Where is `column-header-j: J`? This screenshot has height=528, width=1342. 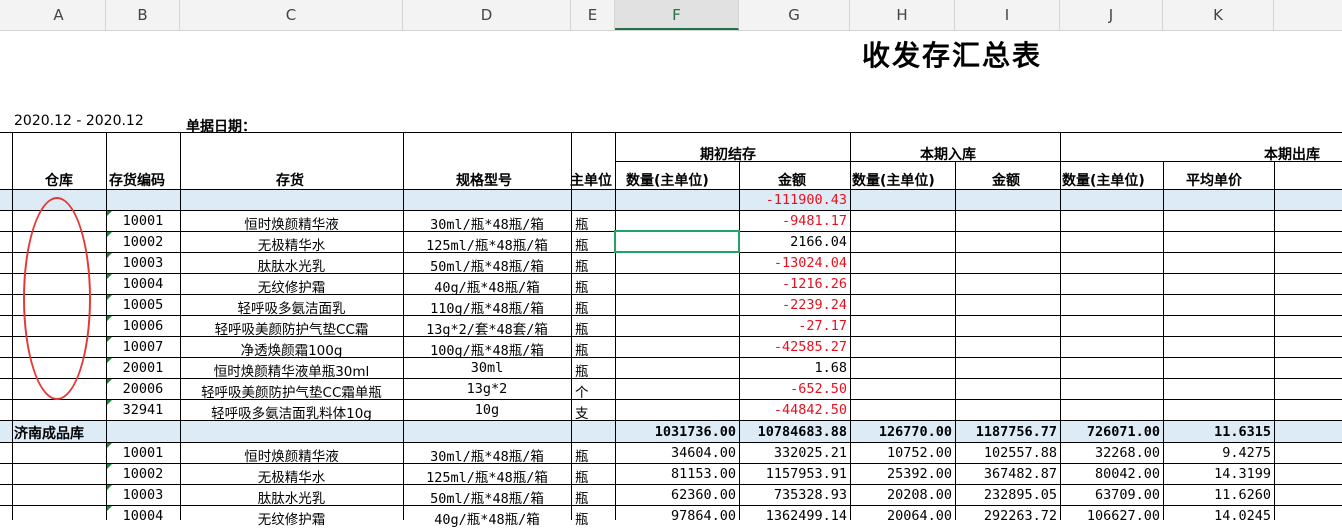
column-header-j: J is located at coordinates (1111, 15).